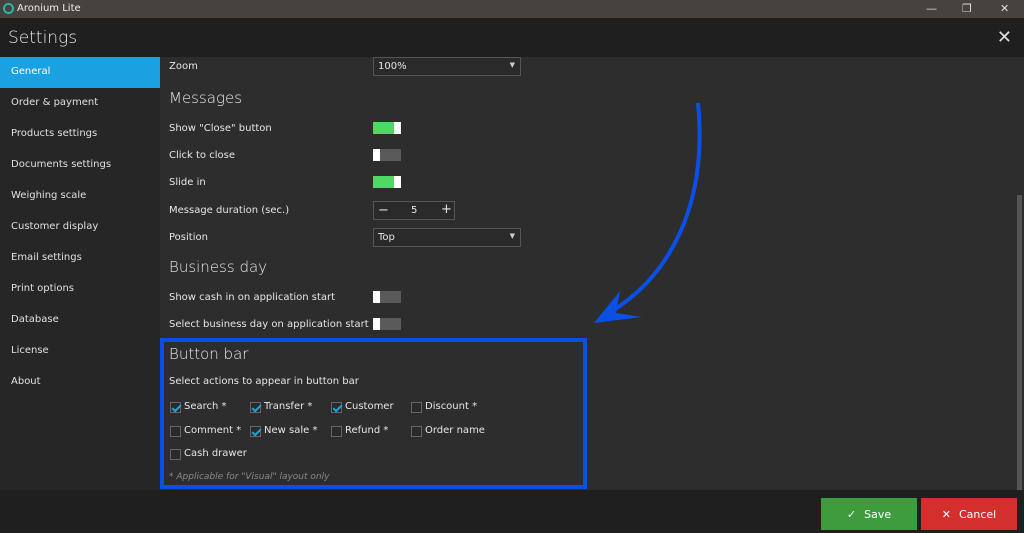  I want to click on minus-icon: −, so click(383, 210).